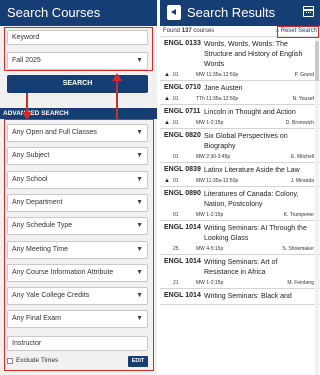 The height and width of the screenshot is (375, 320). What do you see at coordinates (308, 11) in the screenshot?
I see `calendar-icon` at bounding box center [308, 11].